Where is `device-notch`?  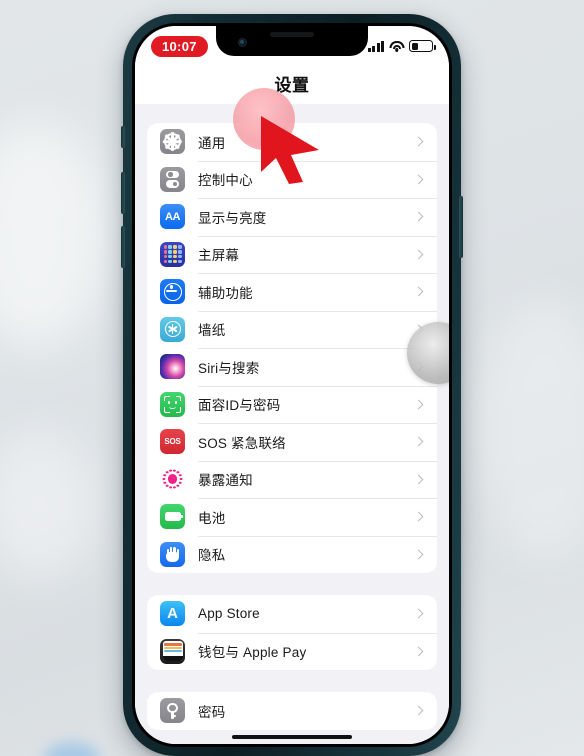
device-notch is located at coordinates (292, 41).